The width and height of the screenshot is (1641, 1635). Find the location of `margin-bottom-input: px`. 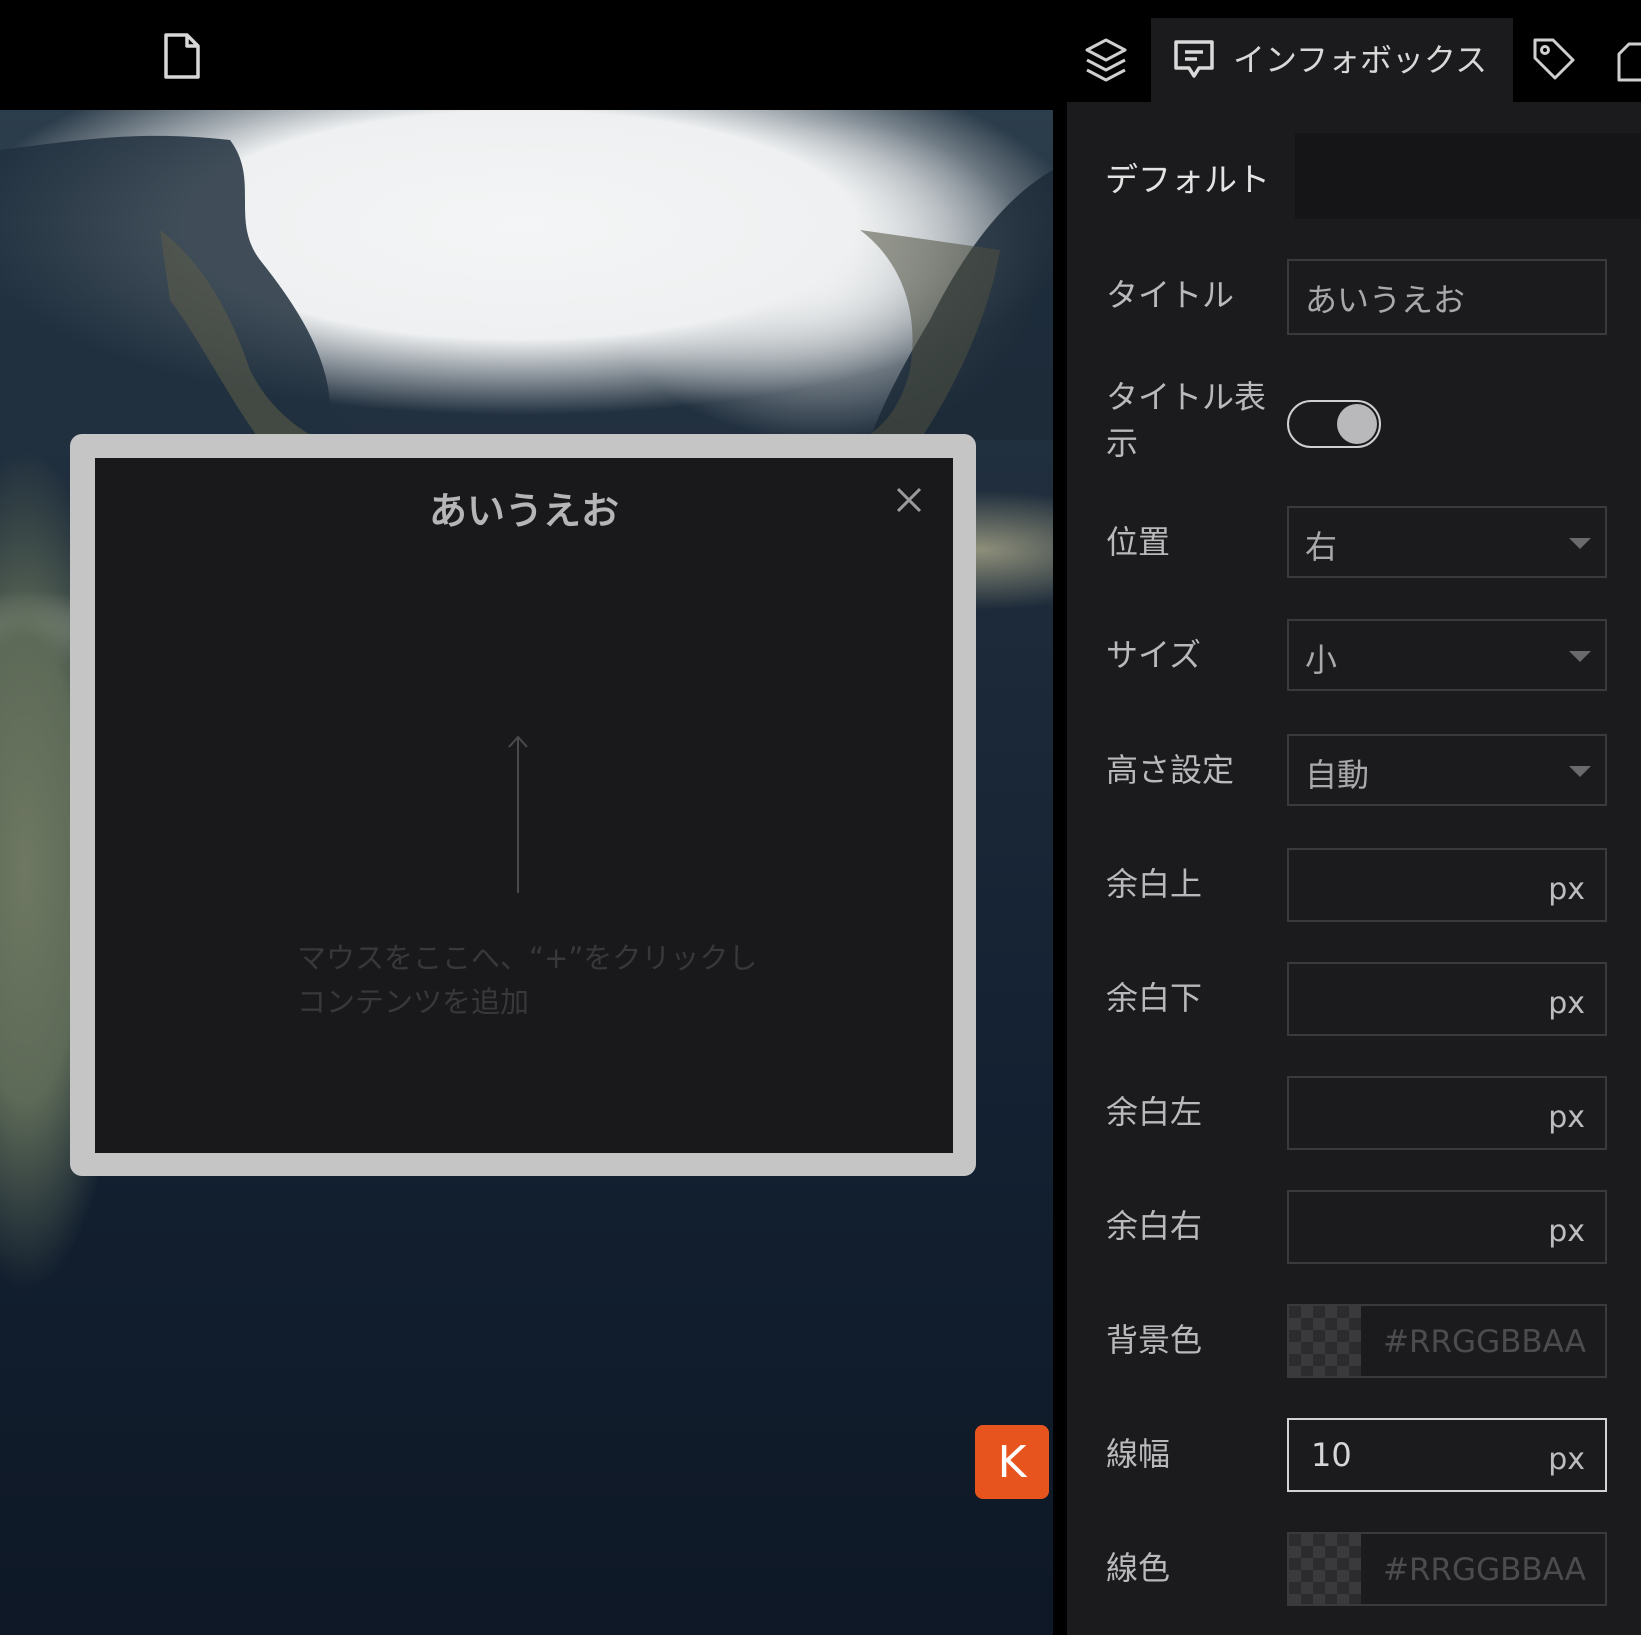

margin-bottom-input: px is located at coordinates (1447, 999).